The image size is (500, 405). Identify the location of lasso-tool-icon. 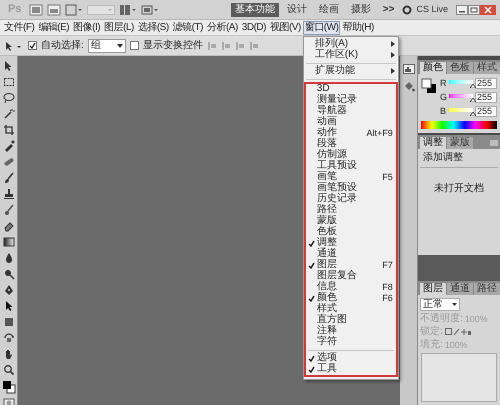
(8, 98).